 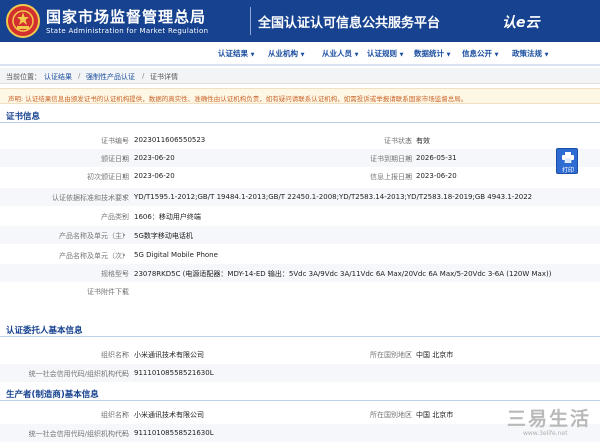 What do you see at coordinates (527, 53) in the screenshot?
I see `nav-item-label: 政策法规` at bounding box center [527, 53].